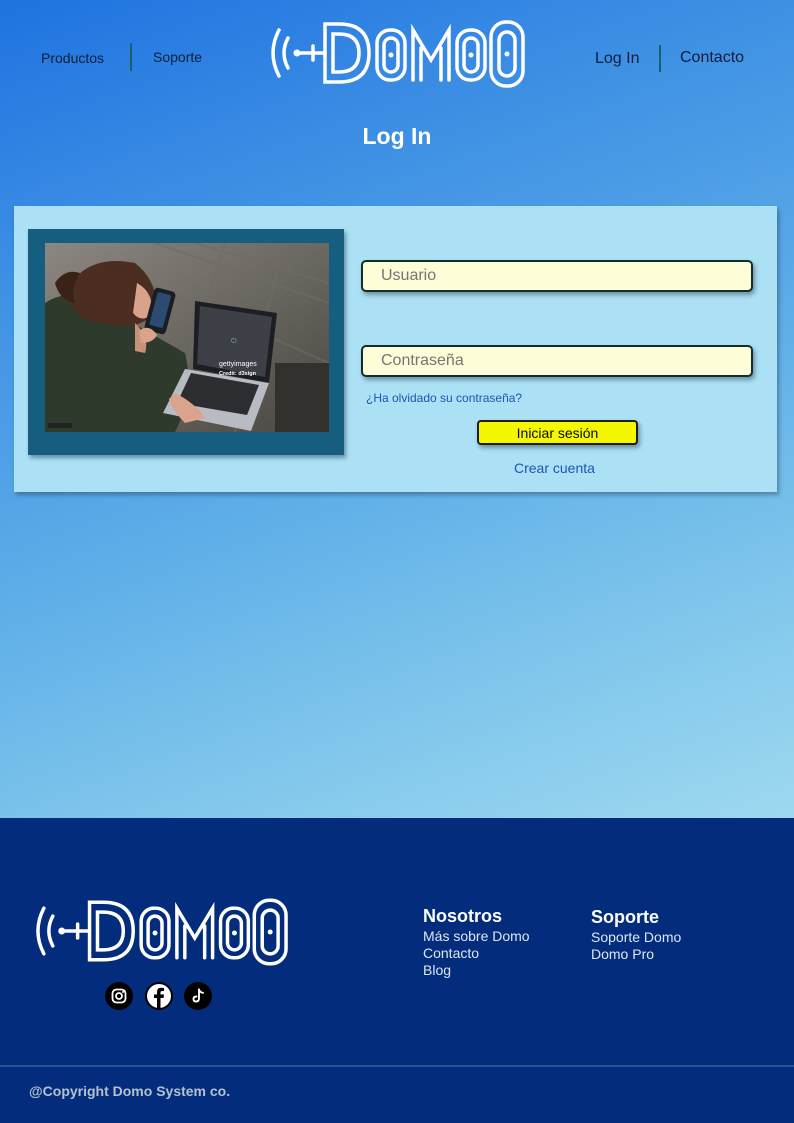  I want to click on forgot-password-link: ¿Ha olvidado su contraseña?, so click(444, 398).